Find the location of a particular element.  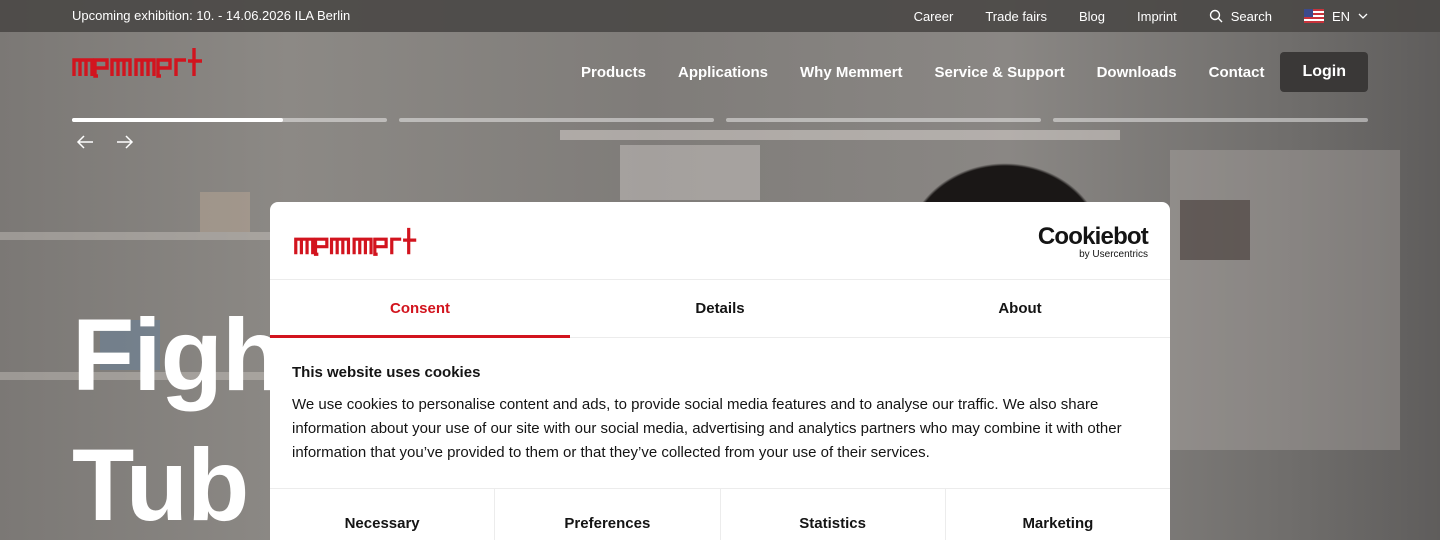

arrow-right-icon is located at coordinates (125, 142).